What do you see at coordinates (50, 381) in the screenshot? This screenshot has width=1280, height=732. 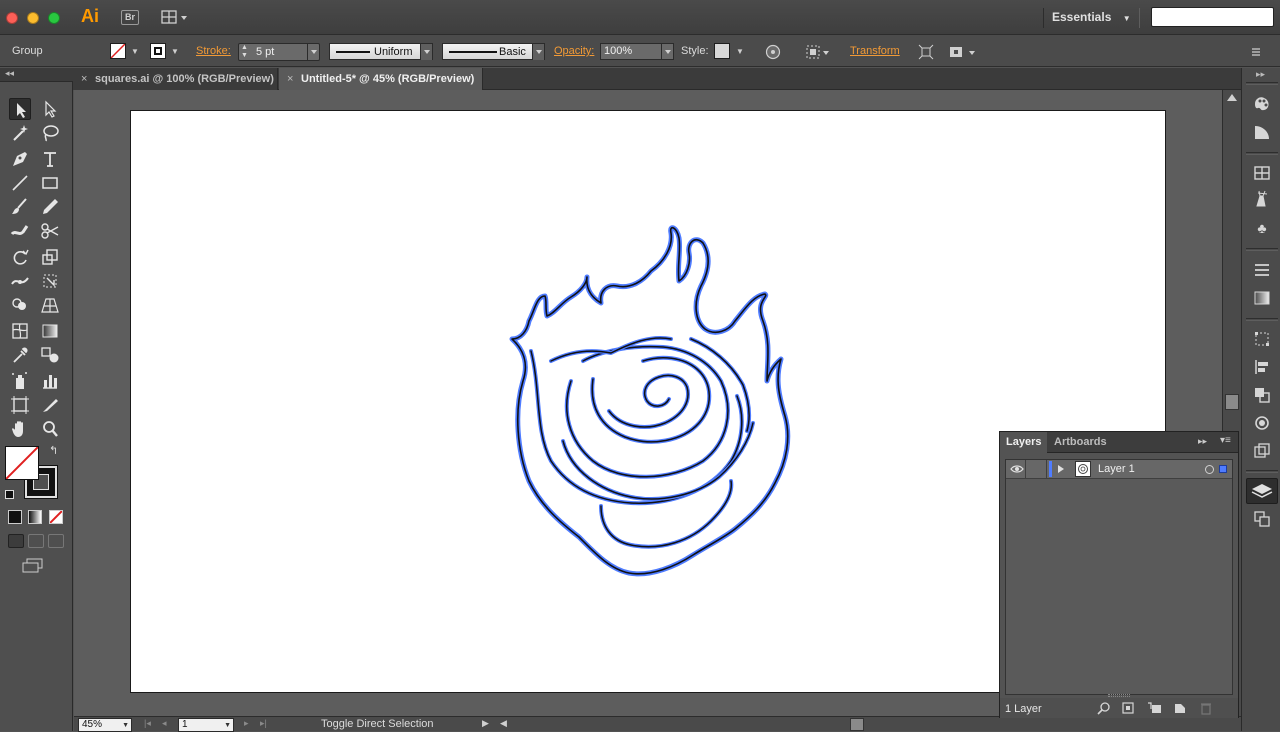 I see `column-graph-tool` at bounding box center [50, 381].